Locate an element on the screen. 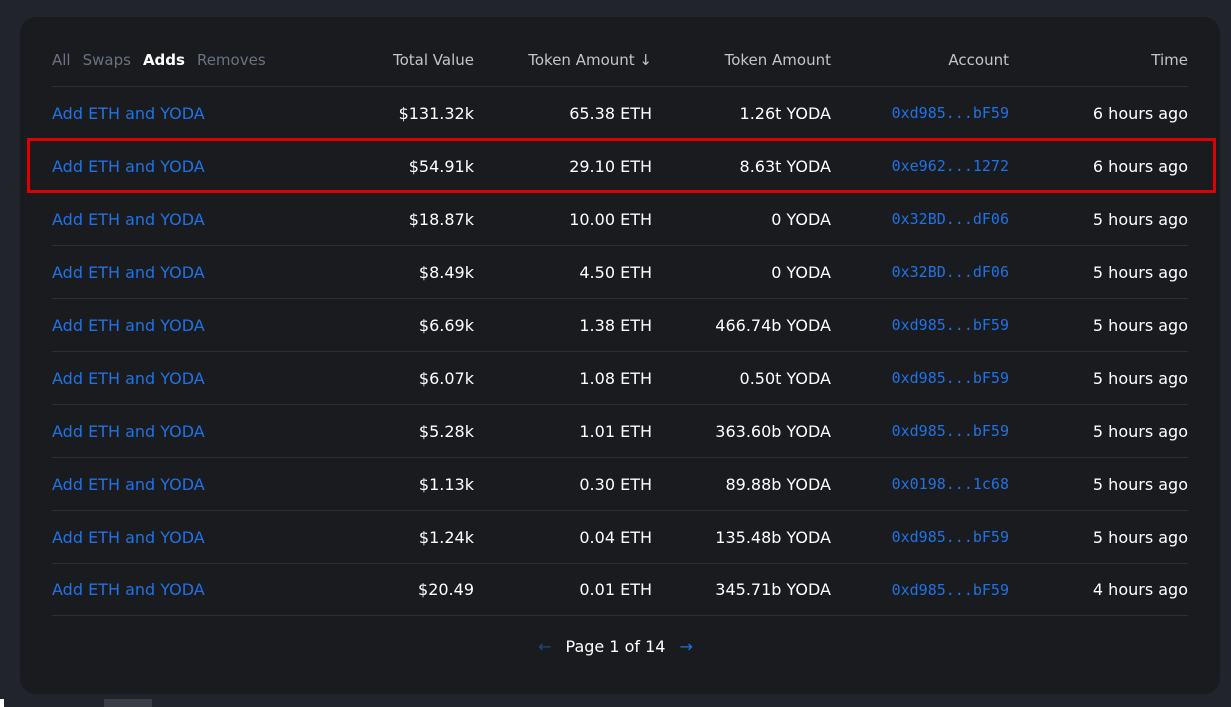  account-link: 0x0198...1c68 is located at coordinates (950, 484).